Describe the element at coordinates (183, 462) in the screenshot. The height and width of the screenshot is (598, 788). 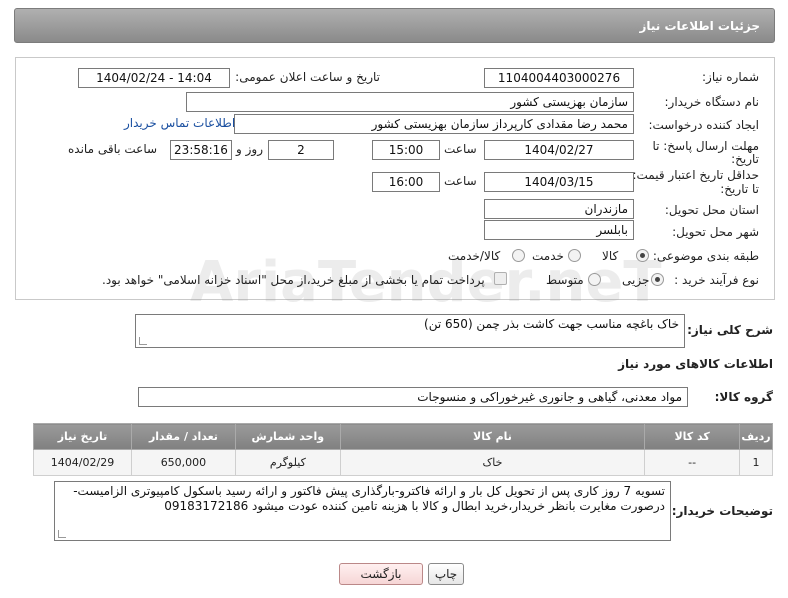
I see `cell-quantity: 650,000` at that location.